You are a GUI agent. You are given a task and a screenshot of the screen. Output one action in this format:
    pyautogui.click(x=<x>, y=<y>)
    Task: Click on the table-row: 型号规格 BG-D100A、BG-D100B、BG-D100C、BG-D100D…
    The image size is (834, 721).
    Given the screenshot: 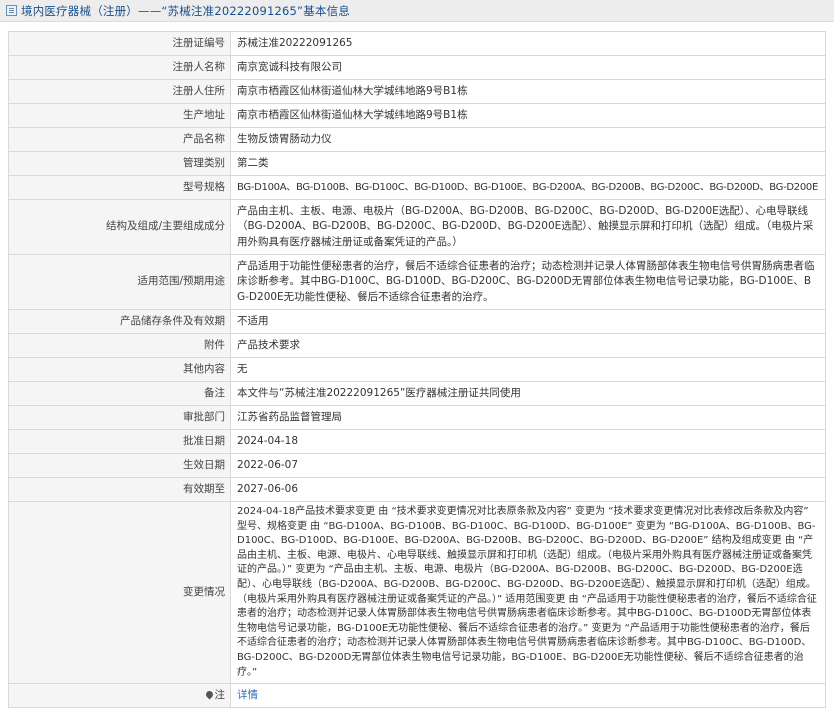 What is the action you would take?
    pyautogui.click(x=417, y=187)
    